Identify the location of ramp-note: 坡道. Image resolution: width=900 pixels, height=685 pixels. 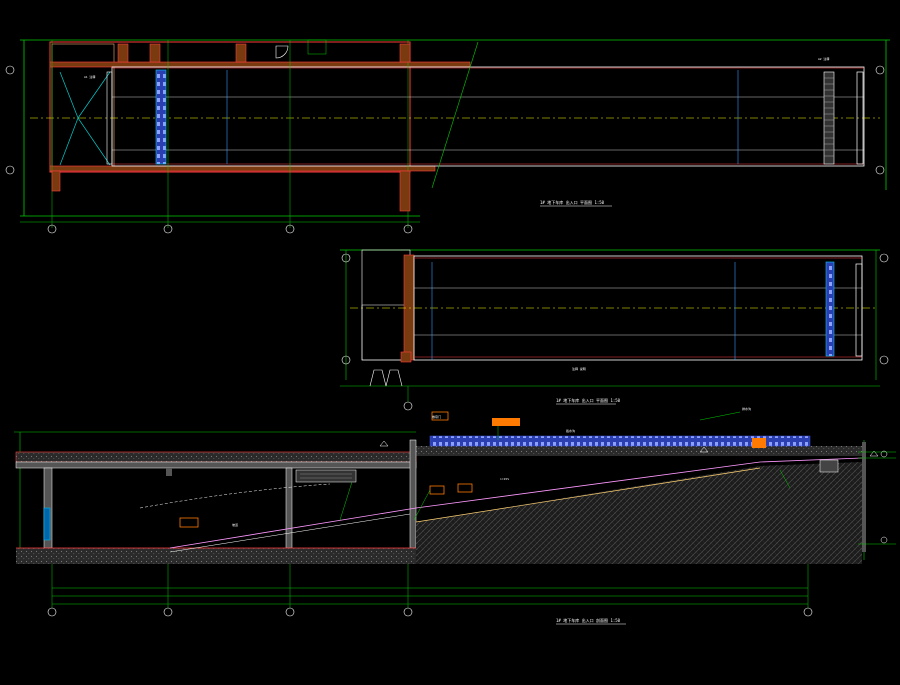
(235, 524).